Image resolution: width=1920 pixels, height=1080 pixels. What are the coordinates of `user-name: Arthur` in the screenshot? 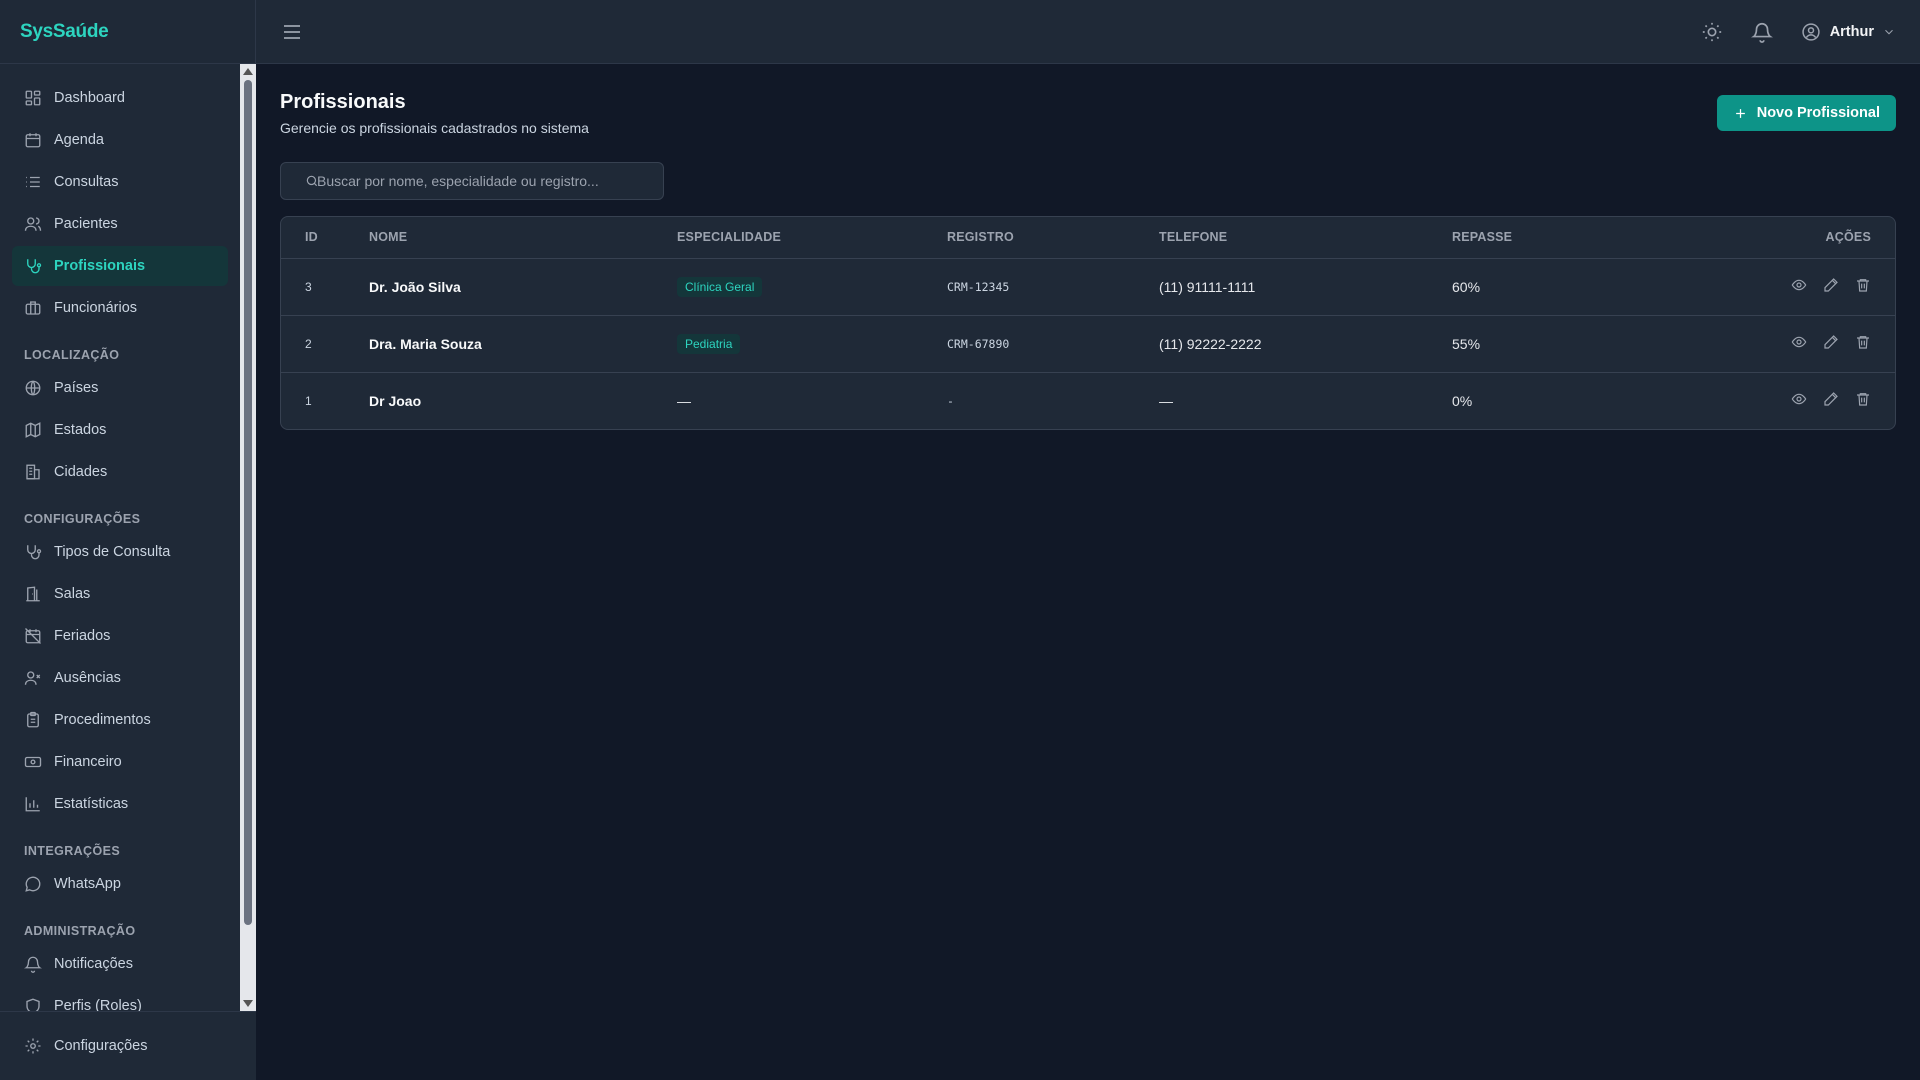 It's located at (1851, 32).